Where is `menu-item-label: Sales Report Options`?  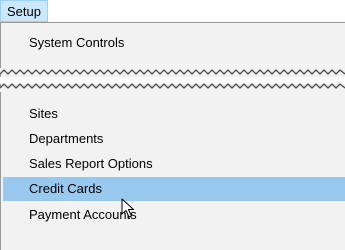
menu-item-label: Sales Report Options is located at coordinates (91, 163).